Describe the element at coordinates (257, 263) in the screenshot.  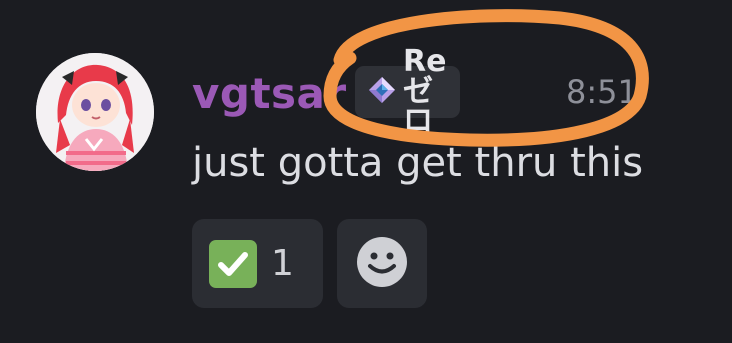
I see `reaction-check-mark: 1` at that location.